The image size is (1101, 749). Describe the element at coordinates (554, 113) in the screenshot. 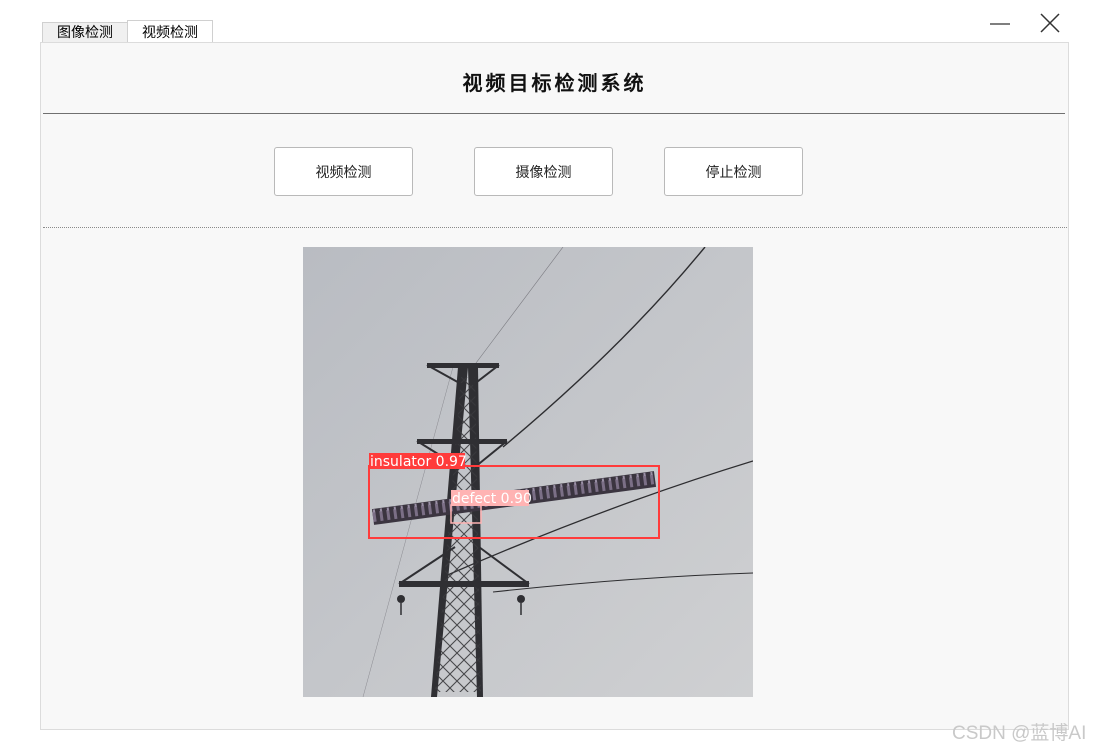

I see `title-divider` at that location.